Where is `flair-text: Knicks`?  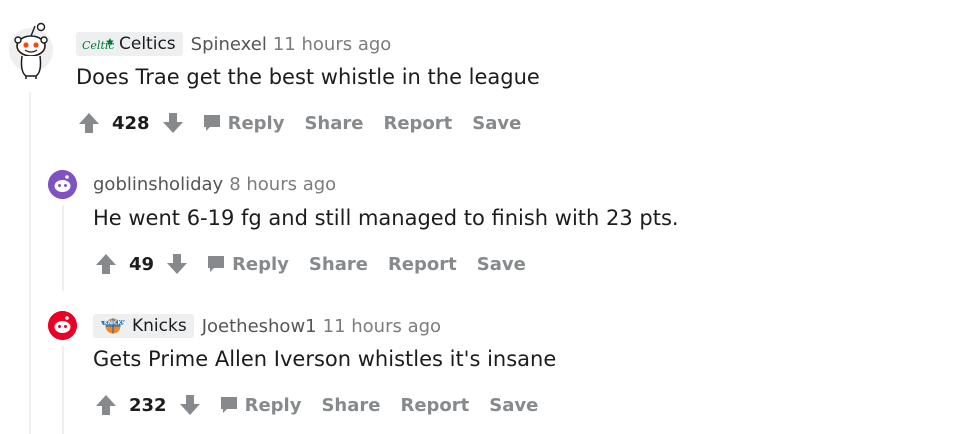
flair-text: Knicks is located at coordinates (159, 326).